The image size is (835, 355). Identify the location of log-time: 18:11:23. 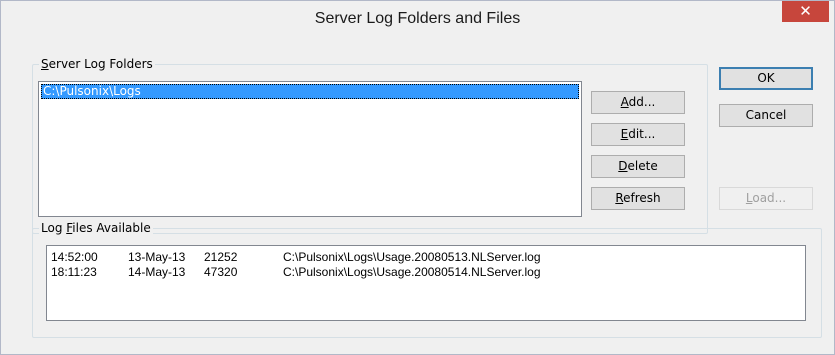
(74, 272).